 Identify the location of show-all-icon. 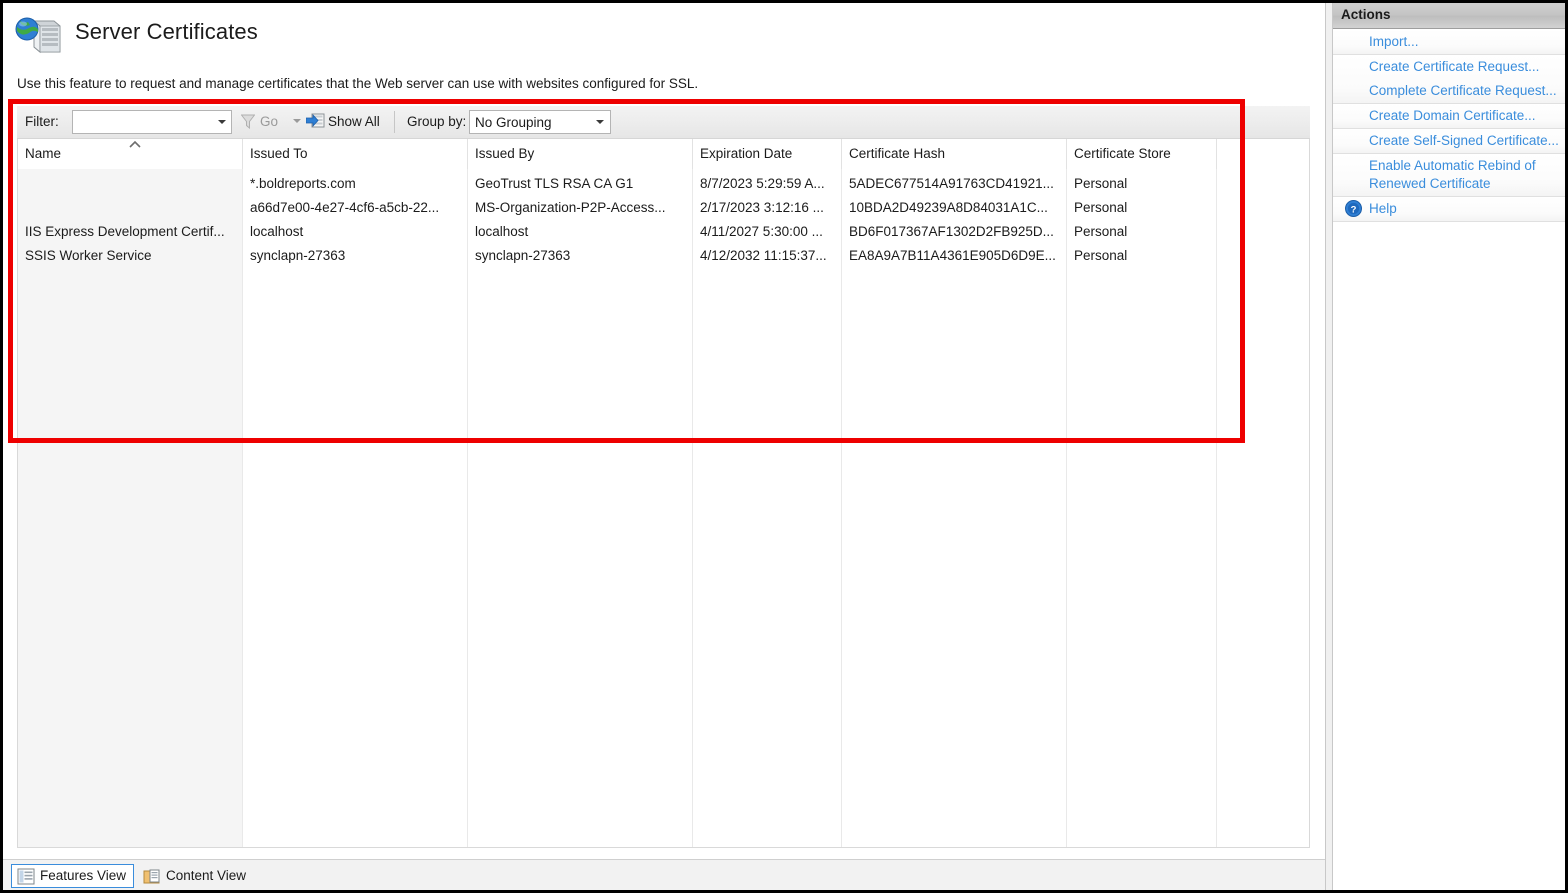
(315, 120).